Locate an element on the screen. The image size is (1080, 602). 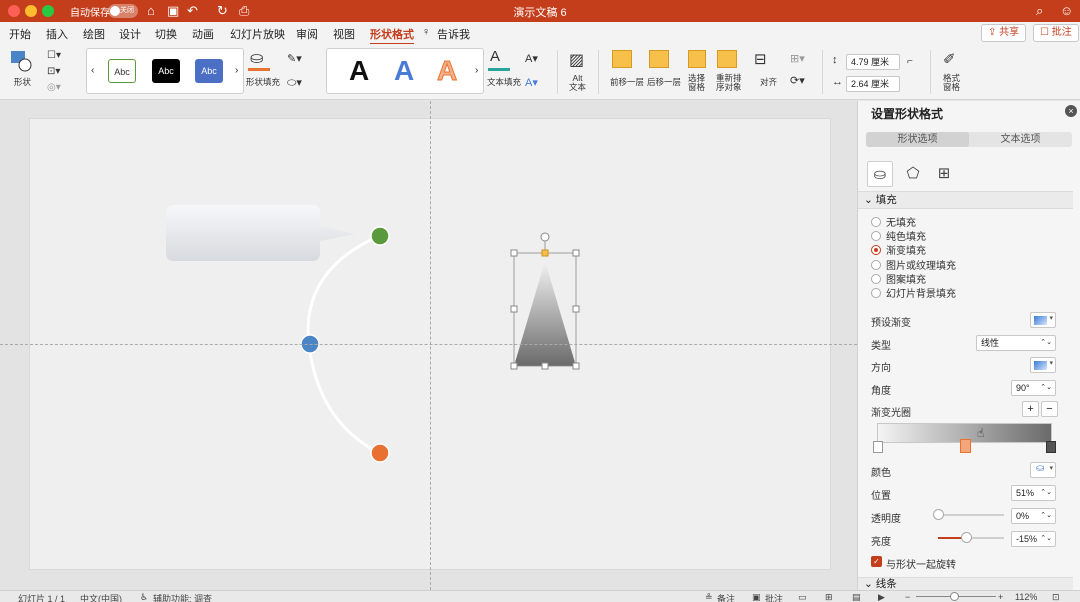
tab-review: 审阅 is located at coordinates (307, 34).